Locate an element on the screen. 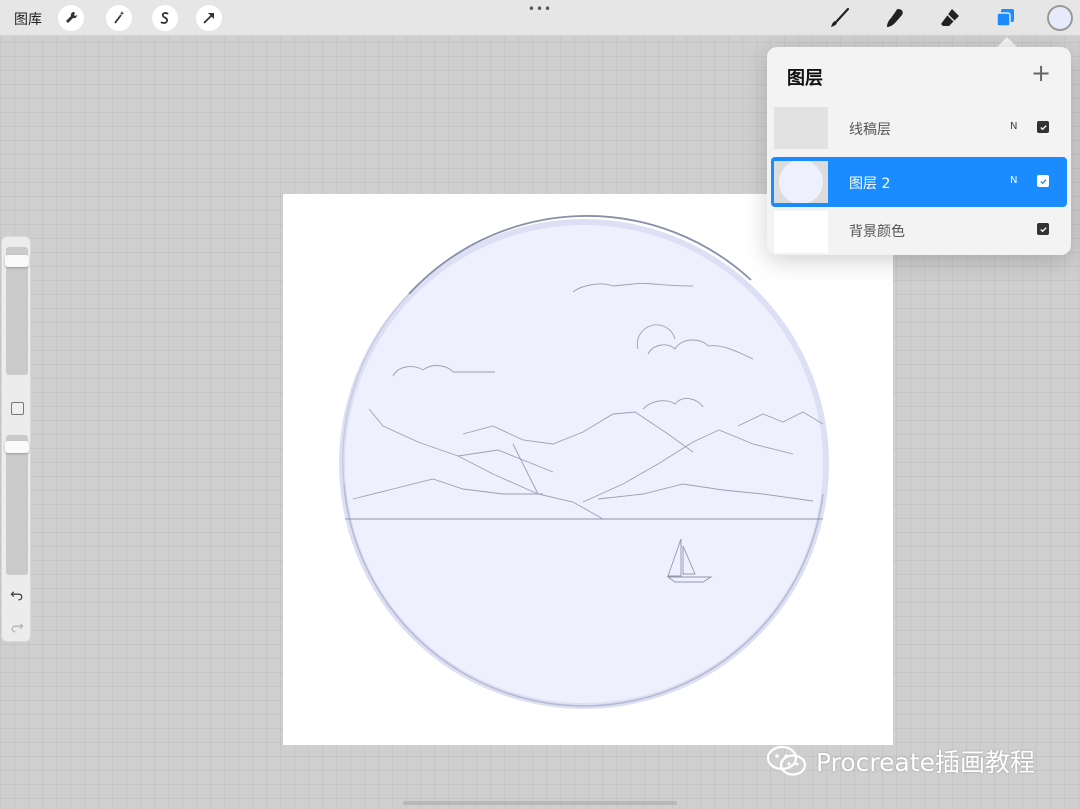  layers-icon is located at coordinates (1005, 18).